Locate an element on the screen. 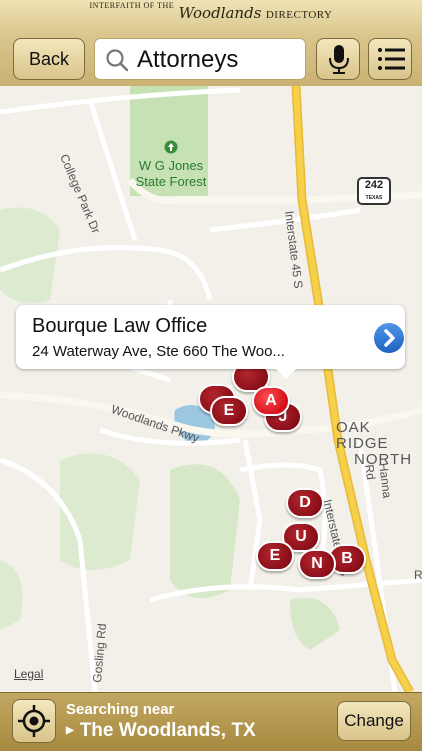 The width and height of the screenshot is (422, 751). search-input: Attorneys is located at coordinates (187, 60).